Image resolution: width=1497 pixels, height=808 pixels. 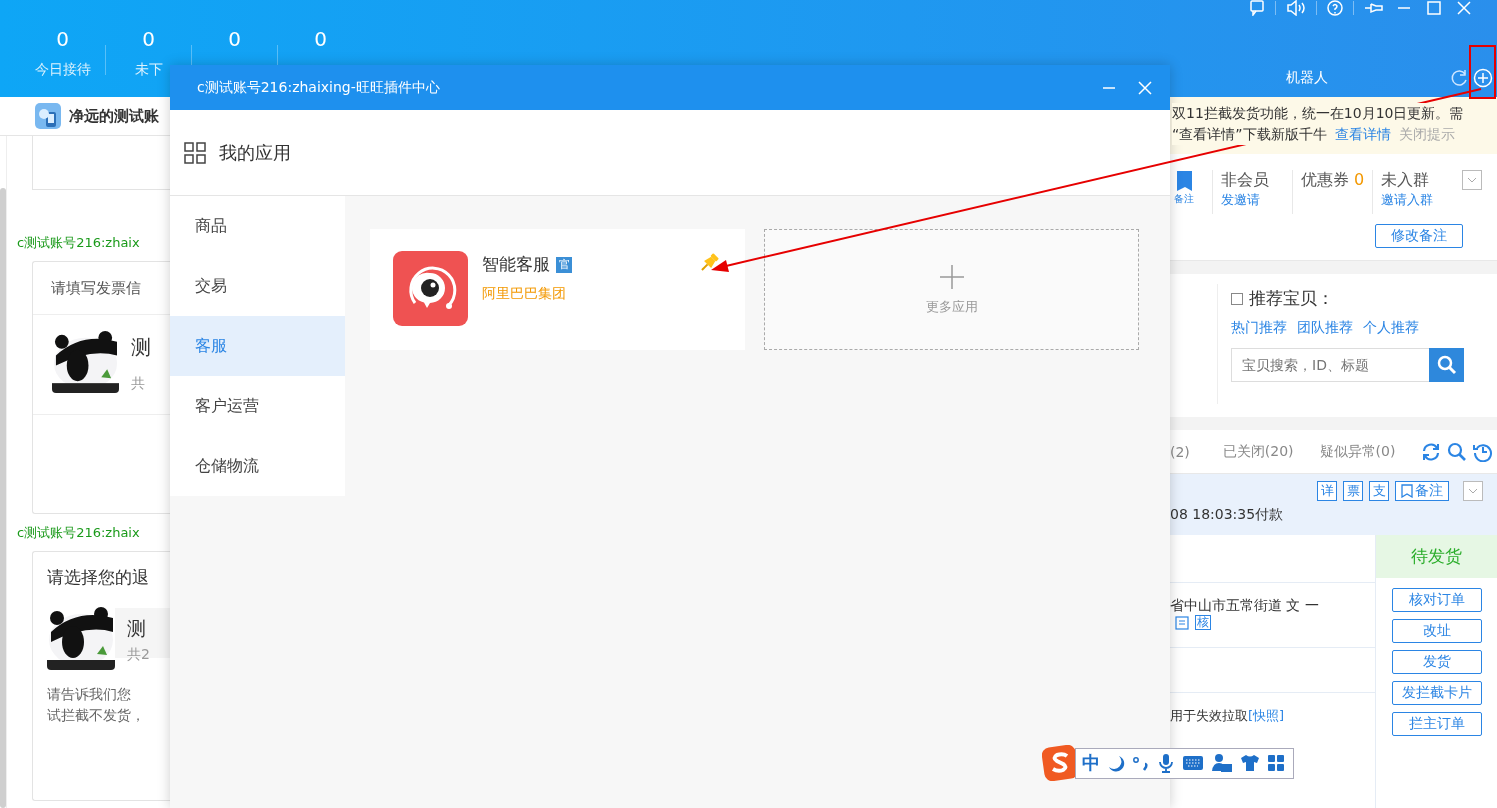 I want to click on note-button: 备注, so click(x=1422, y=491).